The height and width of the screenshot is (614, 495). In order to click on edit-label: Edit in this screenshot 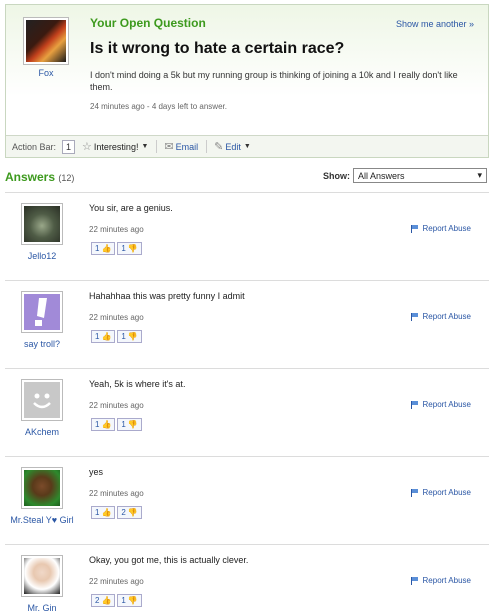, I will do `click(233, 146)`.